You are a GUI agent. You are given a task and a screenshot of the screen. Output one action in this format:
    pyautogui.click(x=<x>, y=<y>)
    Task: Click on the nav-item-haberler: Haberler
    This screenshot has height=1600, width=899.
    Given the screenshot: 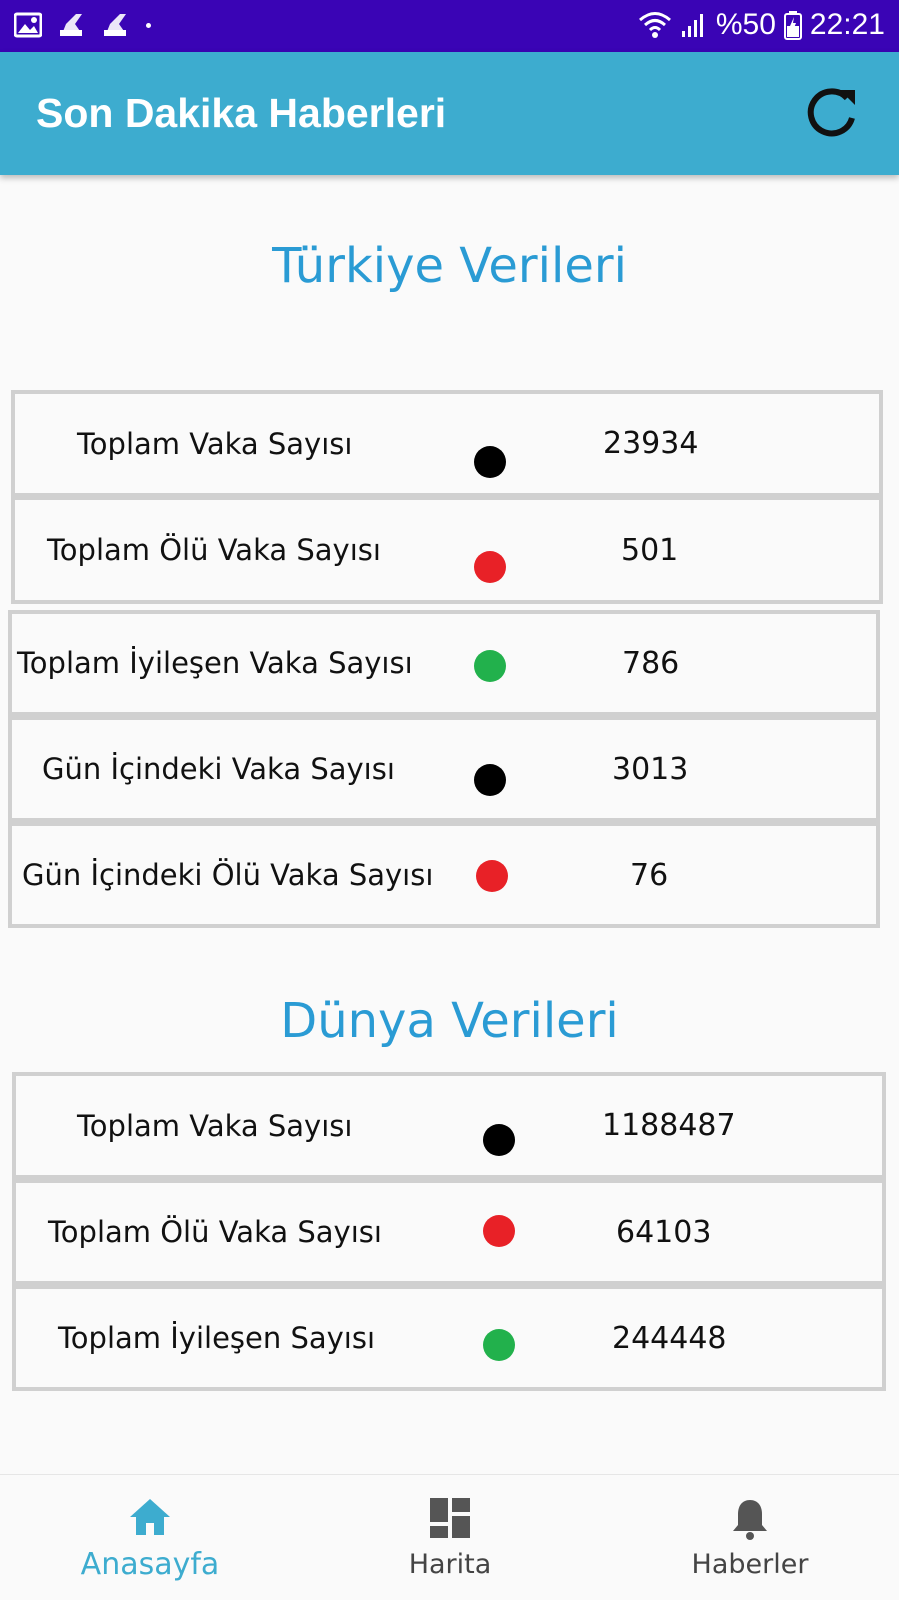 What is the action you would take?
    pyautogui.click(x=750, y=1537)
    